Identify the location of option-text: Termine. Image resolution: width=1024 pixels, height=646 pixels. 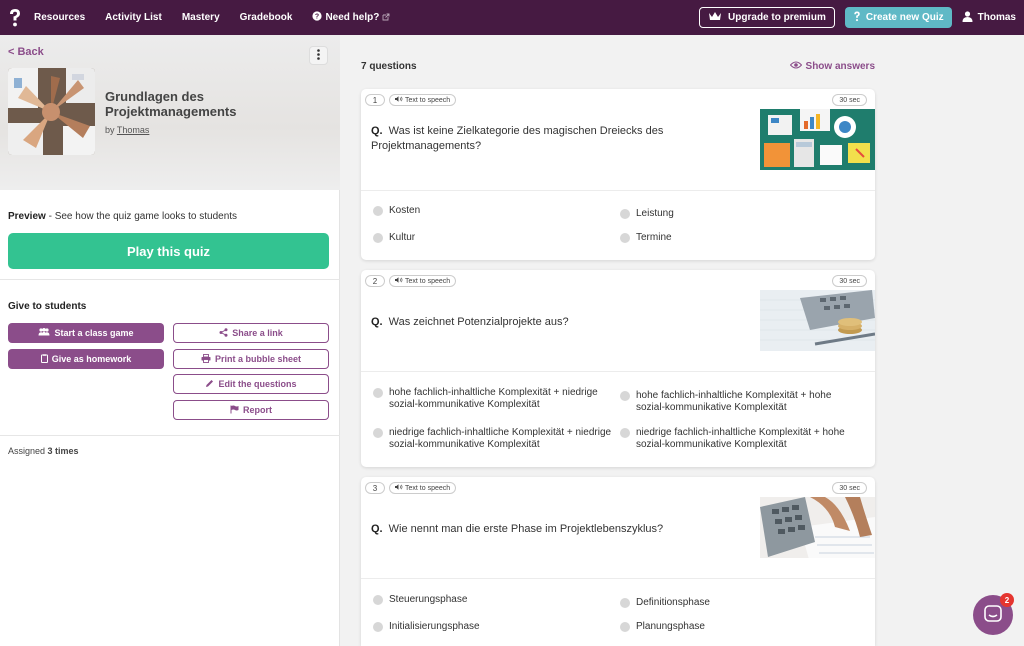
(654, 237).